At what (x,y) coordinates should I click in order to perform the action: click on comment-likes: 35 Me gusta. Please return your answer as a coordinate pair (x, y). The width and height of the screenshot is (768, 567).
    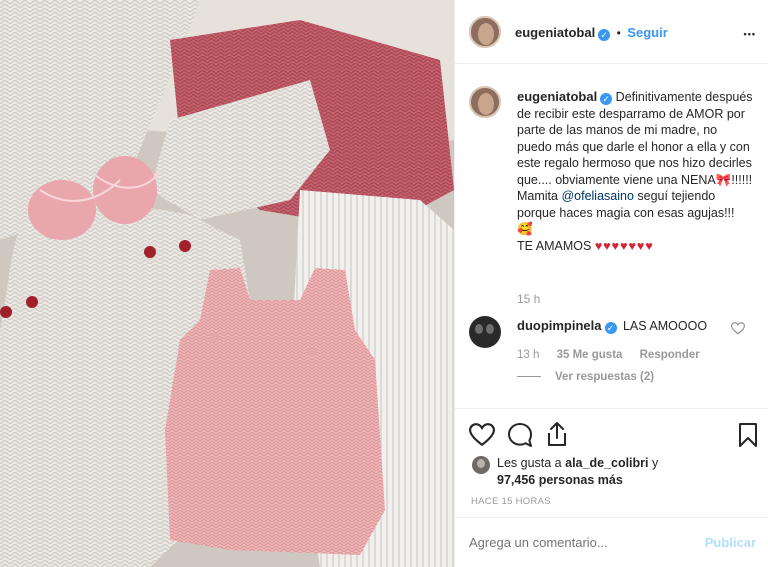
    Looking at the image, I should click on (590, 355).